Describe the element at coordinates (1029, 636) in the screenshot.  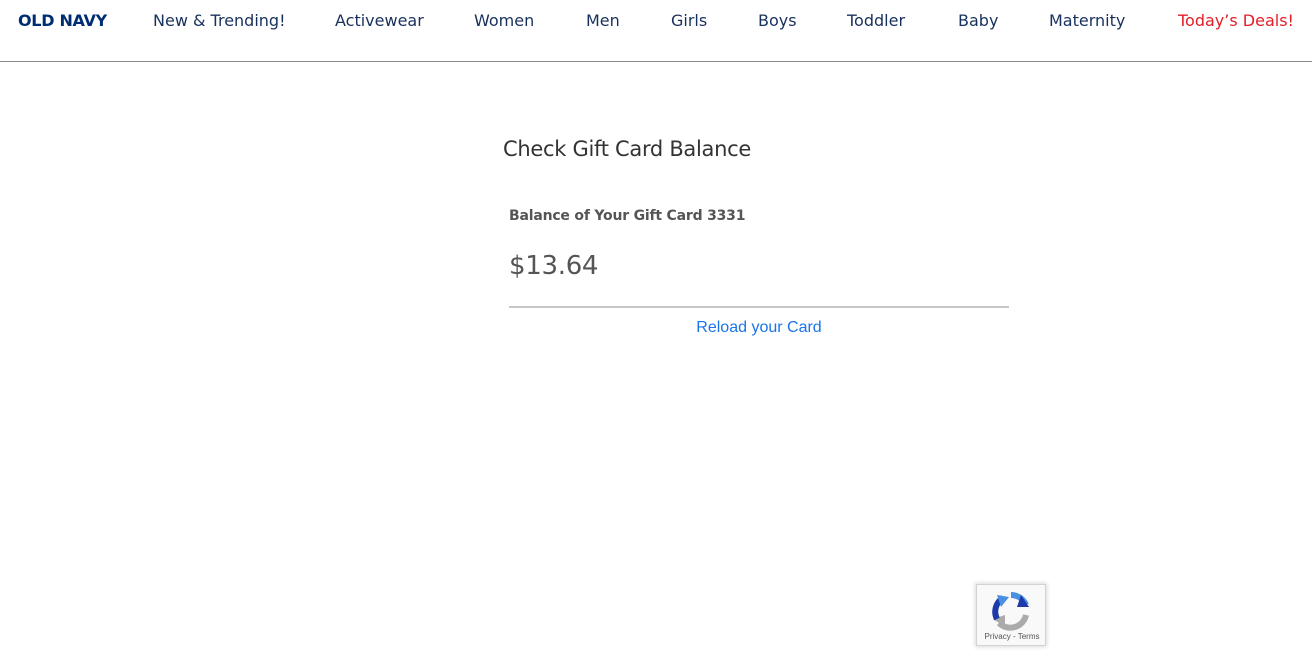
I see `recaptcha-terms-link: Terms` at that location.